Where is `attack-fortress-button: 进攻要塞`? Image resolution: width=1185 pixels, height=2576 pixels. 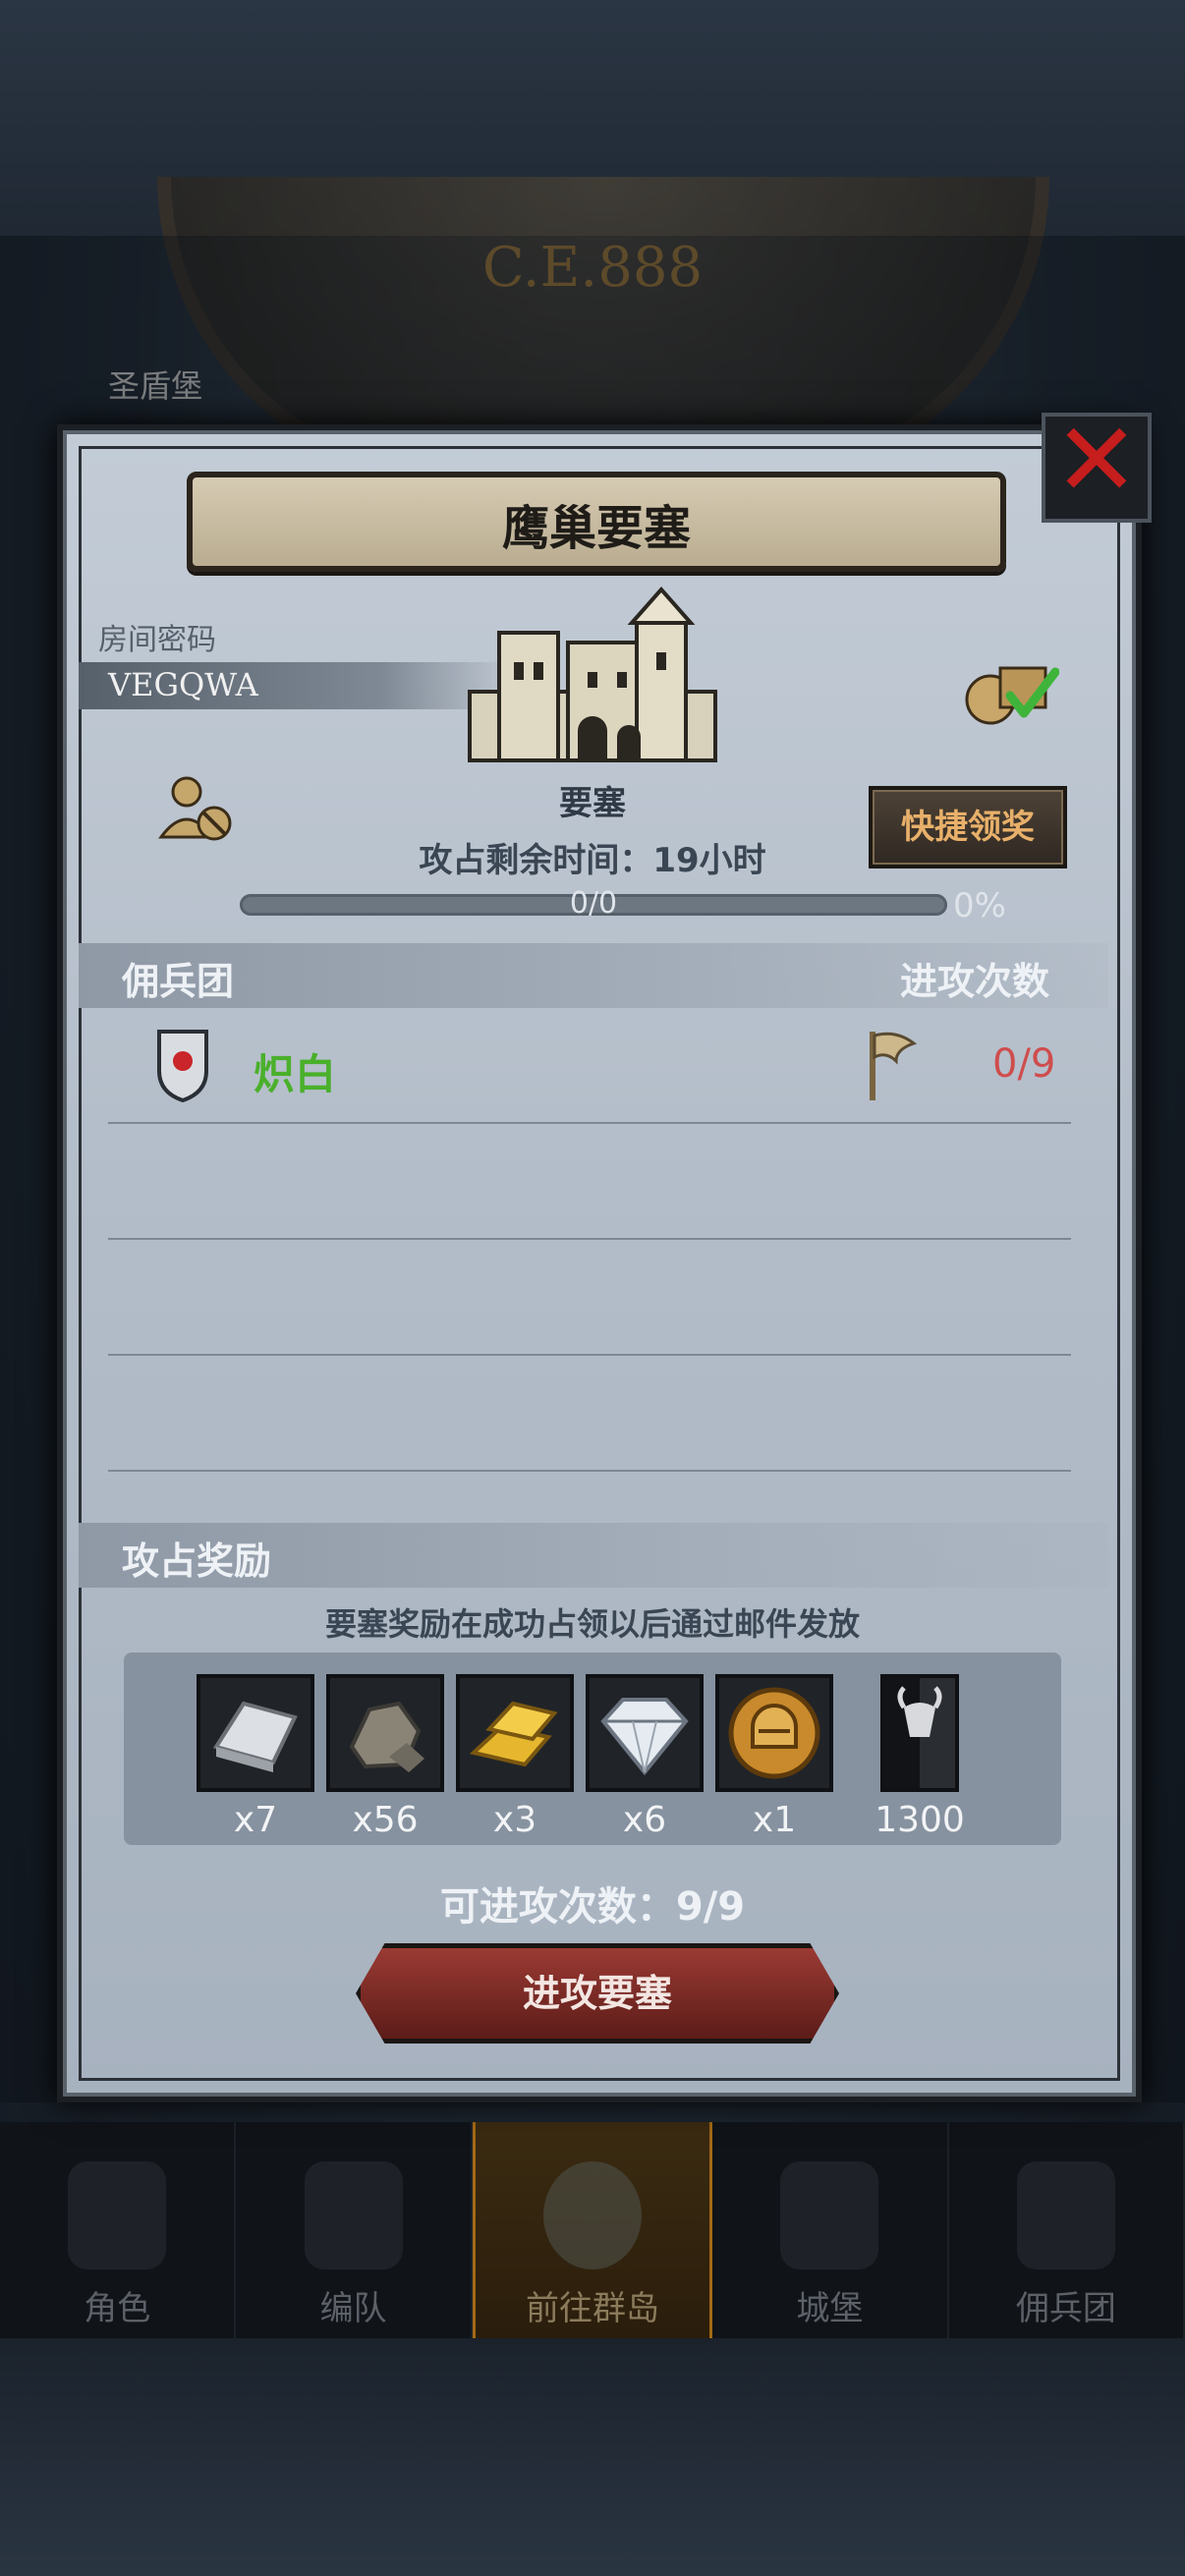 attack-fortress-button: 进攻要塞 is located at coordinates (598, 1993).